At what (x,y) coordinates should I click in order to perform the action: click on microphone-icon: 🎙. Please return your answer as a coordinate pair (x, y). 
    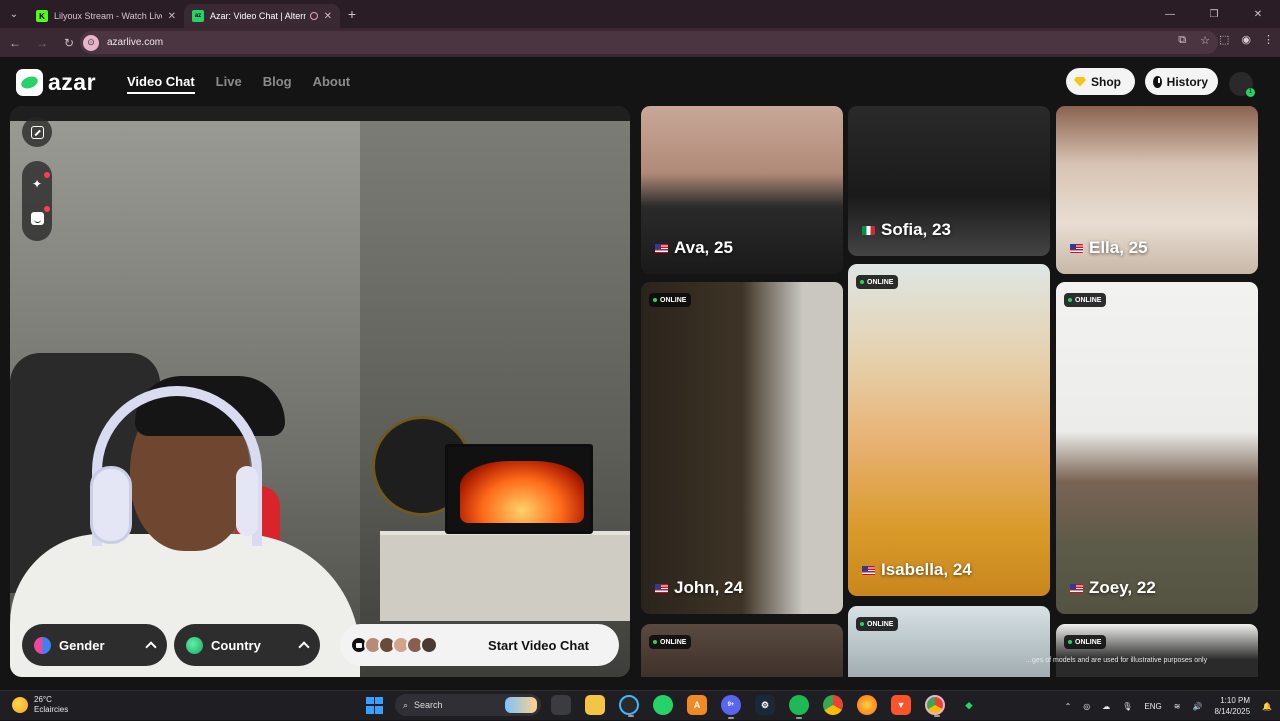
    Looking at the image, I should click on (1127, 706).